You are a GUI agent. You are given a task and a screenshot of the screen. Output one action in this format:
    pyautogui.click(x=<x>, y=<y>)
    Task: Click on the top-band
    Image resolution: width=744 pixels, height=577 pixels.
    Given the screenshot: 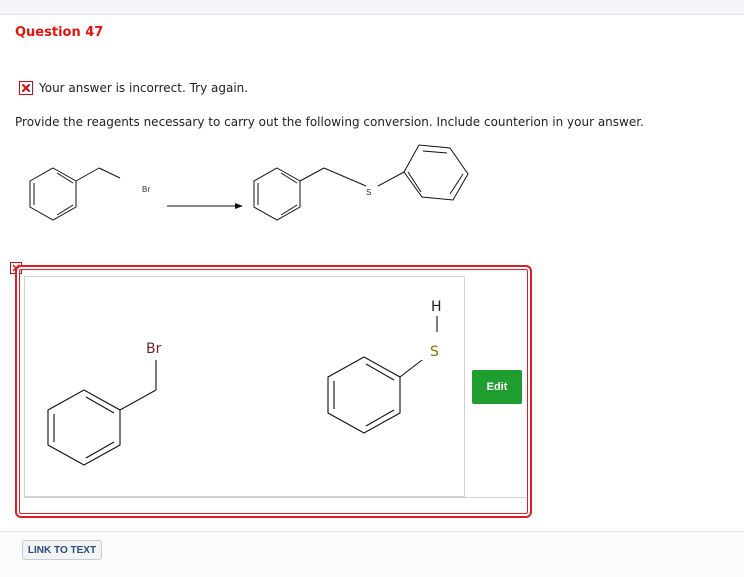 What is the action you would take?
    pyautogui.click(x=372, y=7)
    